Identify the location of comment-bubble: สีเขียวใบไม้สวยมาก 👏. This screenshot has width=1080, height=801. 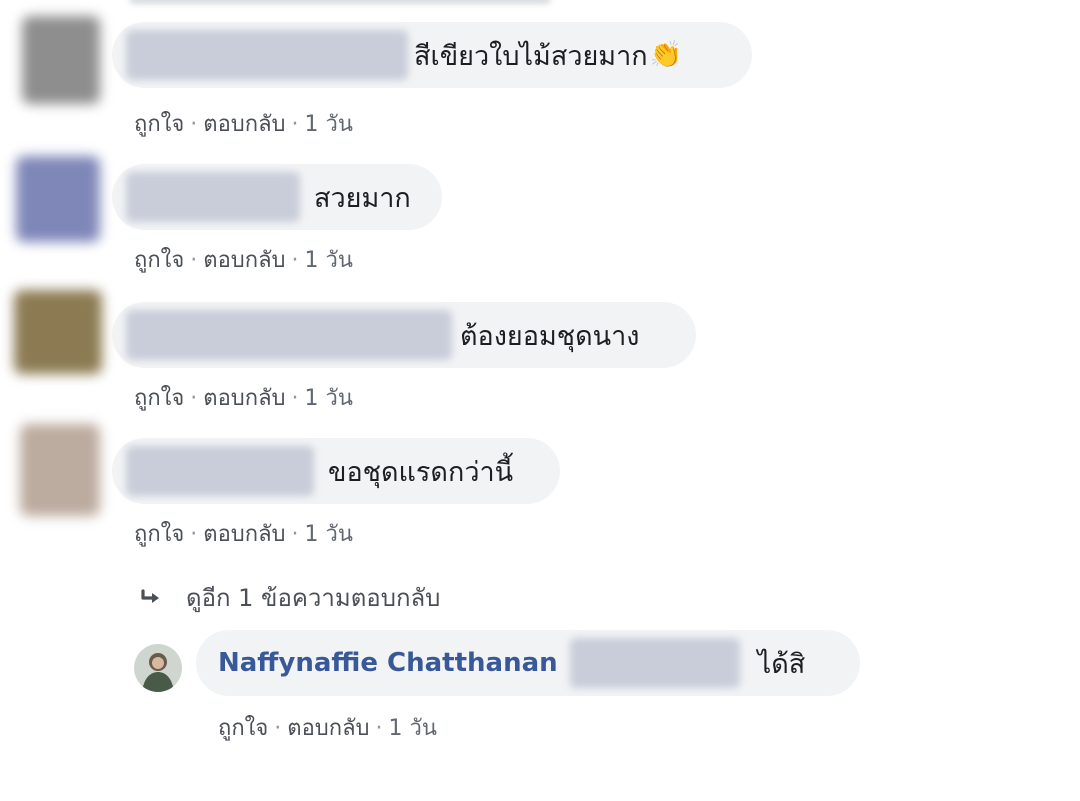
(432, 55).